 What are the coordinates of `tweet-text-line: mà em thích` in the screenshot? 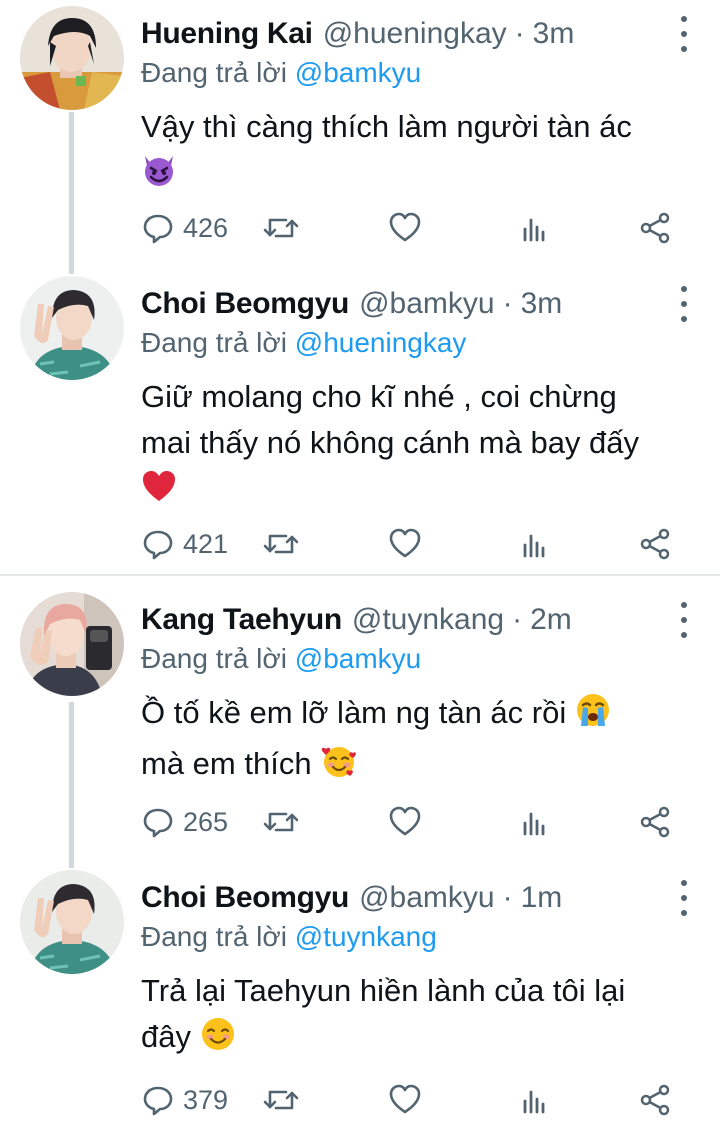 It's located at (226, 763).